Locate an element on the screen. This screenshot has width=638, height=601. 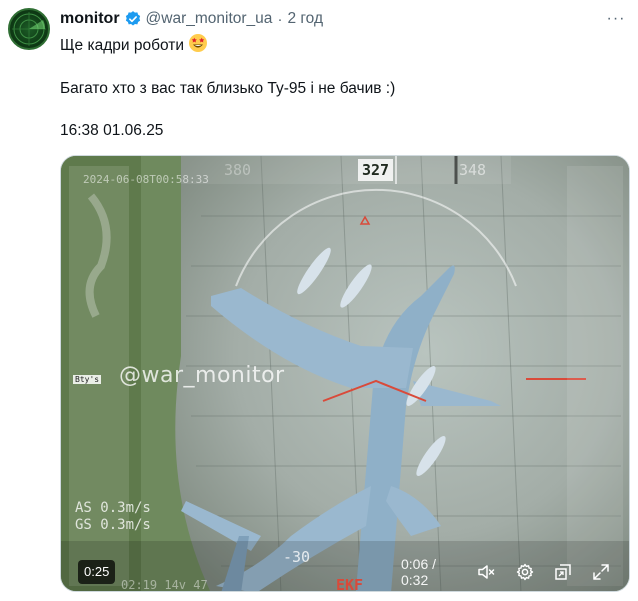
hud-heading: 327 is located at coordinates (376, 170).